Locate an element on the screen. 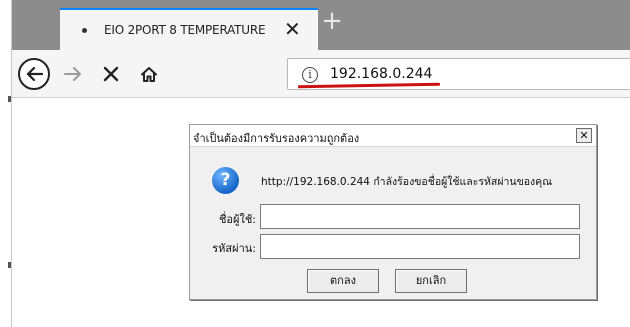 This screenshot has width=630, height=327. cancel-button: ยกเลิก is located at coordinates (431, 281).